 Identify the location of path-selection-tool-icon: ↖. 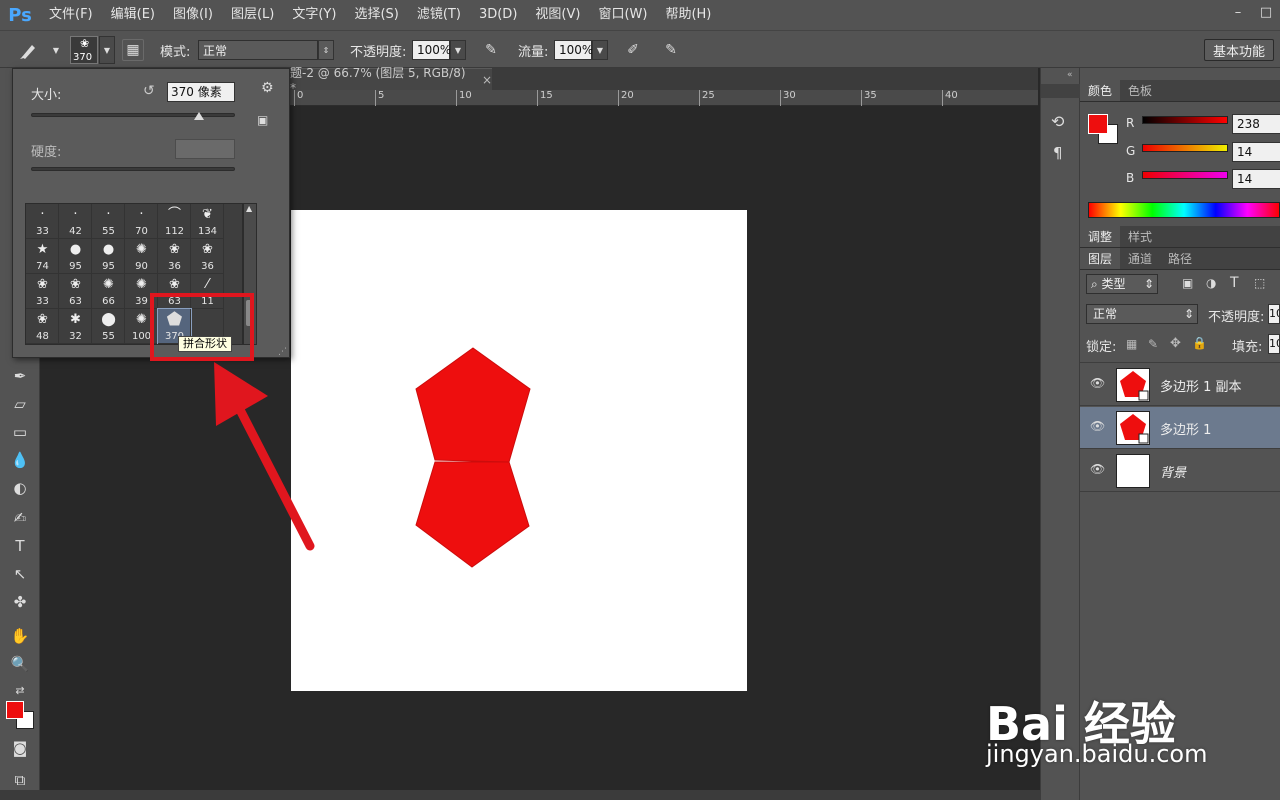
(20, 574).